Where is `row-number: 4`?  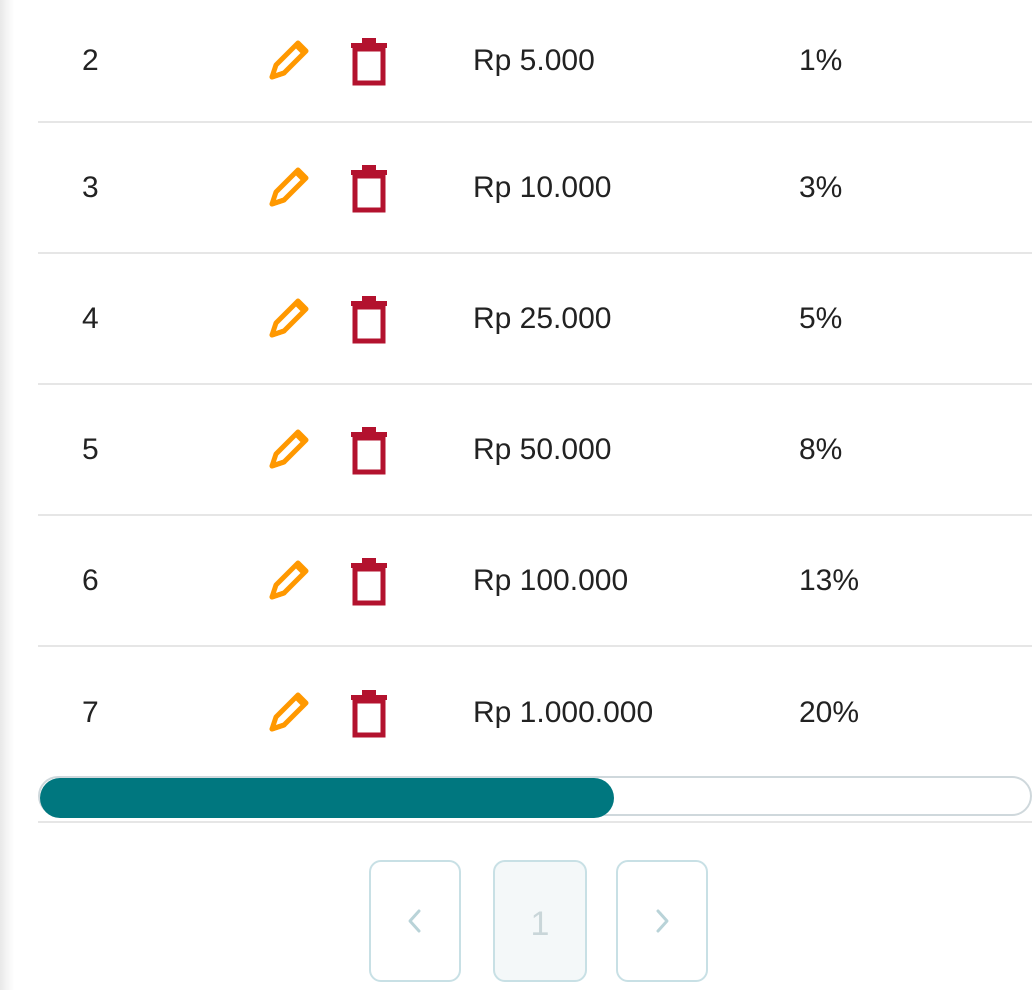 row-number: 4 is located at coordinates (90, 318).